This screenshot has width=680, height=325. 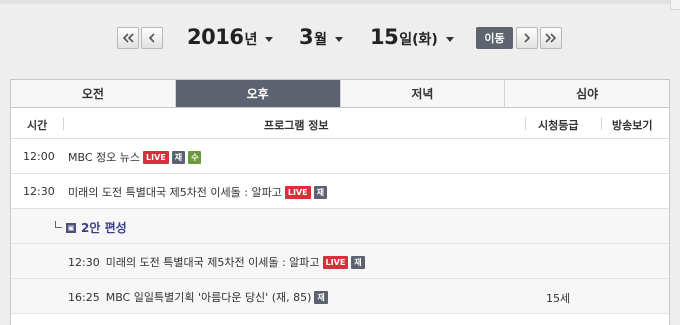 I want to click on corner-decoration, so click(x=675, y=5).